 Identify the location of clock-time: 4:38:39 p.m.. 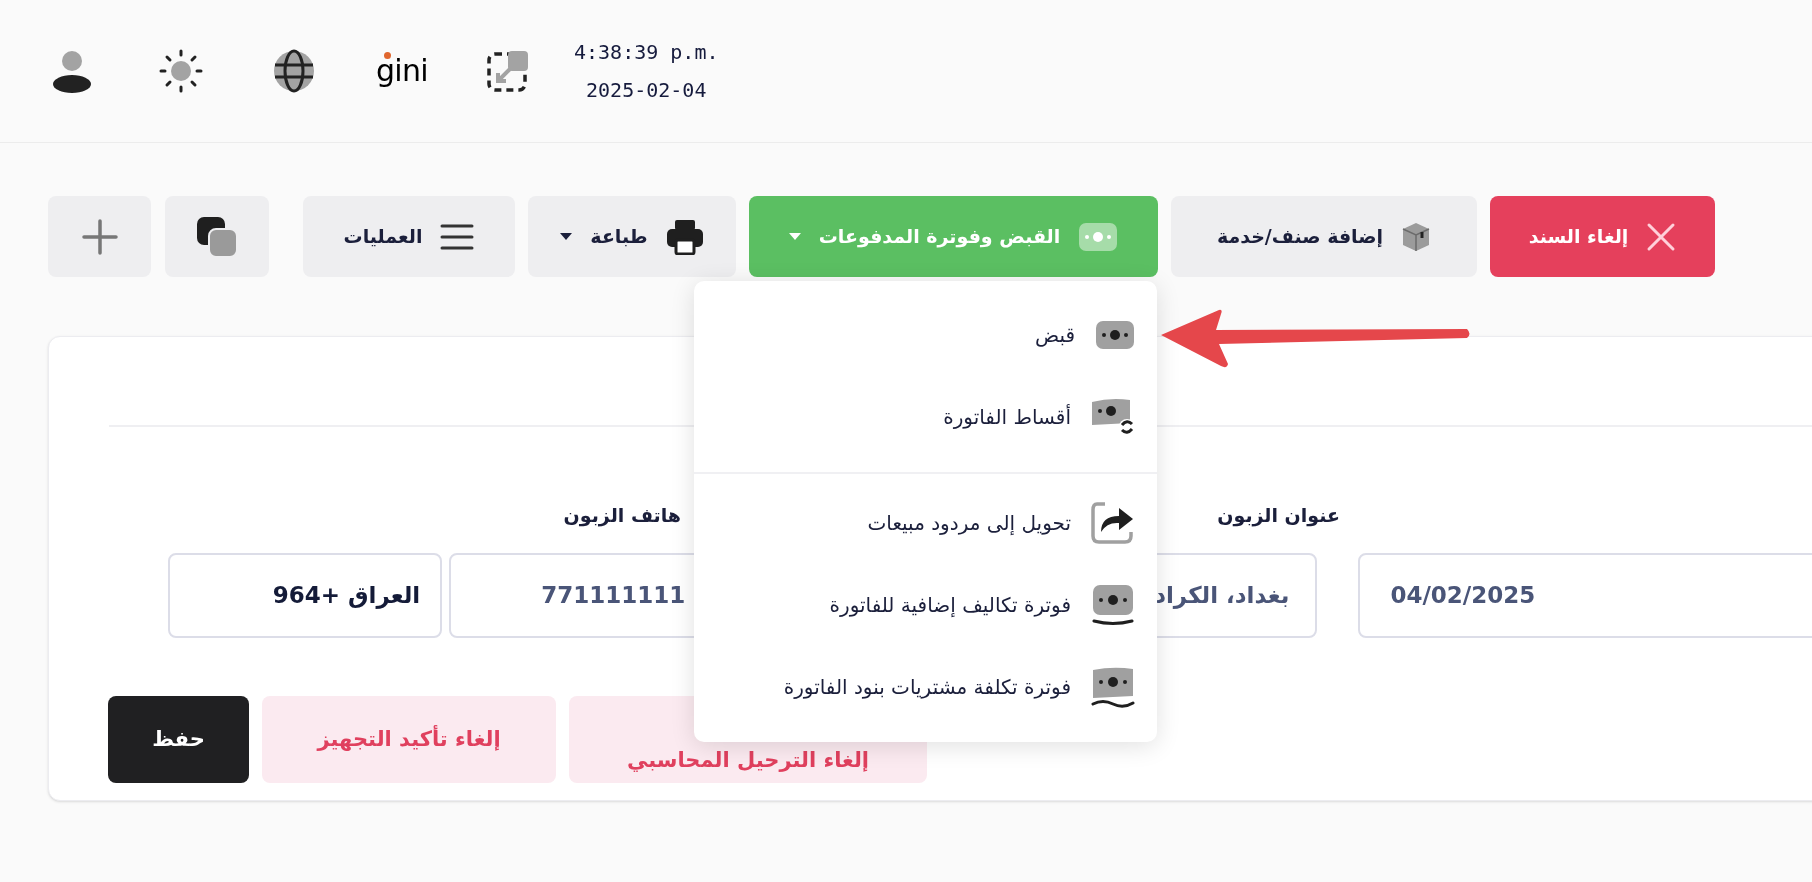
(646, 52).